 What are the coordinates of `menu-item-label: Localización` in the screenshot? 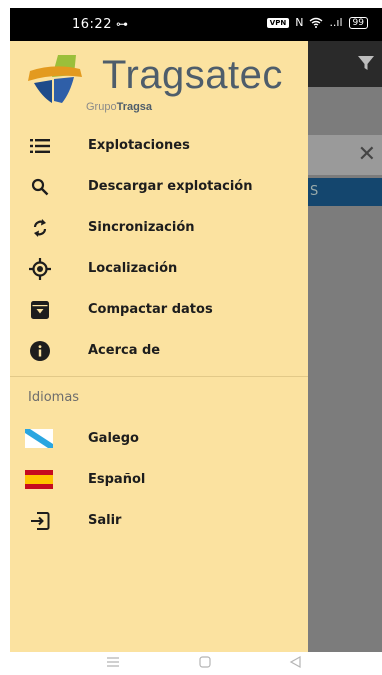 It's located at (133, 268).